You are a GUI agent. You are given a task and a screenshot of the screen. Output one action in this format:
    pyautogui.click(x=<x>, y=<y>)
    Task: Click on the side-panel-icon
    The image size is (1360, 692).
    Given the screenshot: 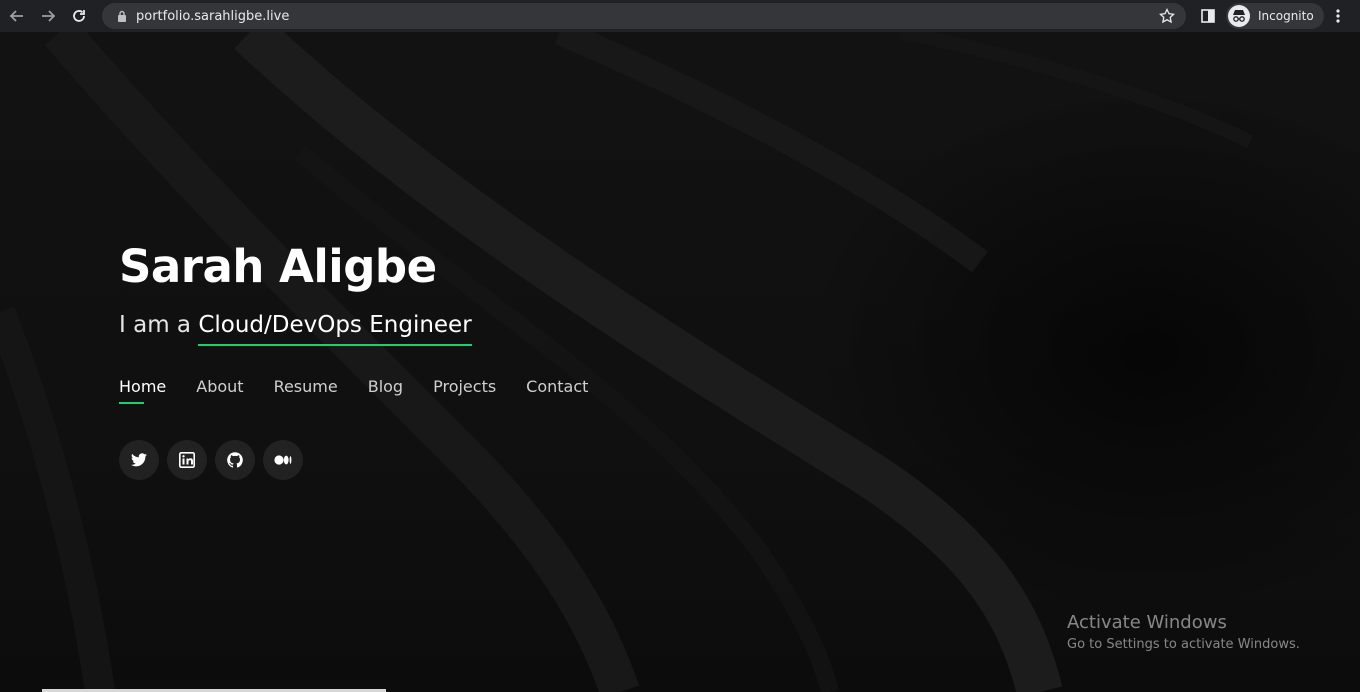 What is the action you would take?
    pyautogui.click(x=1208, y=16)
    